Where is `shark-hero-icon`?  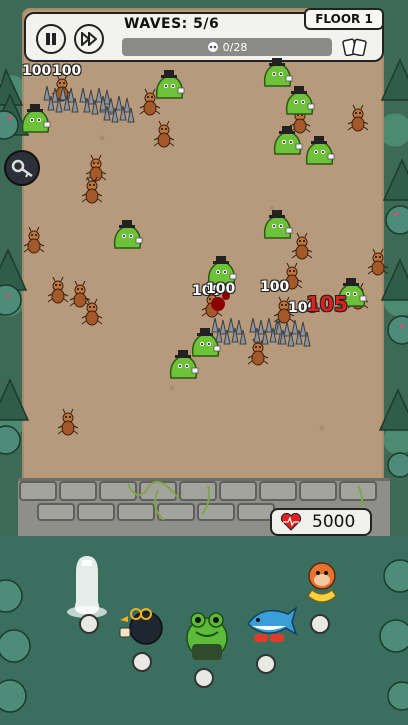
shark-hero-icon is located at coordinates (271, 623).